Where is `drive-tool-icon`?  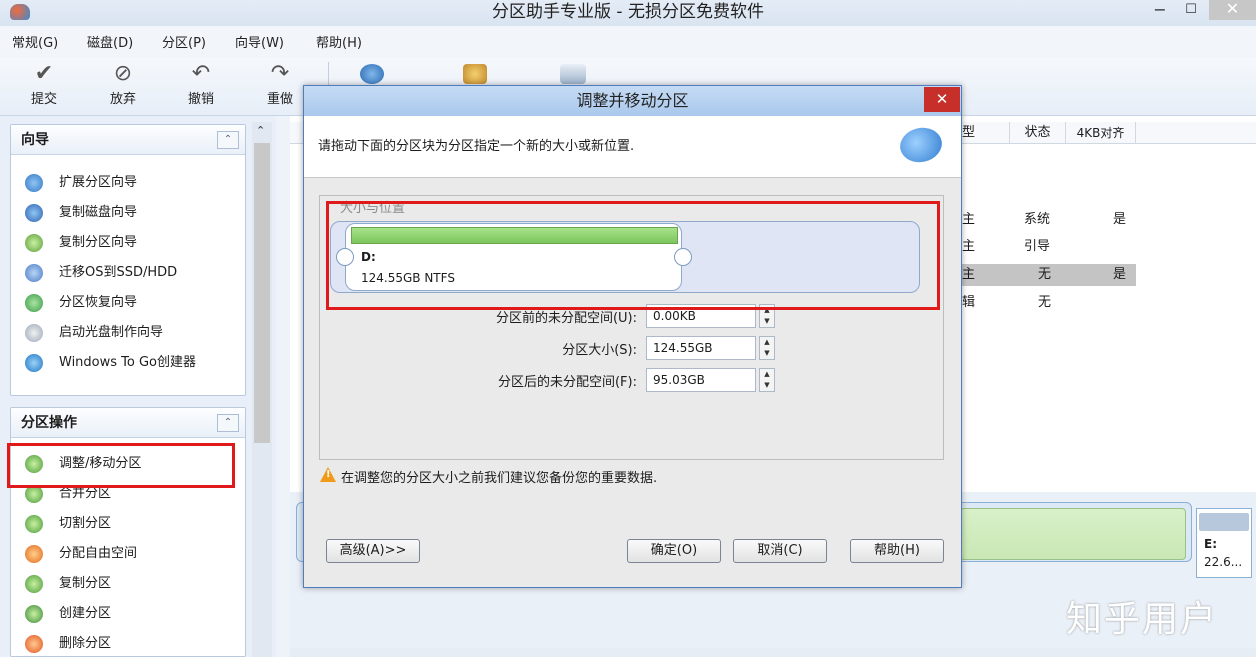
drive-tool-icon is located at coordinates (573, 74).